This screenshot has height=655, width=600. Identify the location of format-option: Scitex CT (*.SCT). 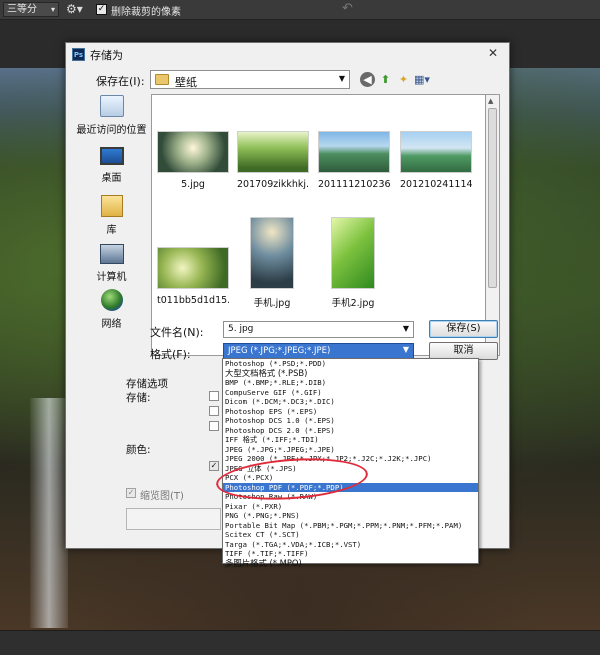
(350, 535).